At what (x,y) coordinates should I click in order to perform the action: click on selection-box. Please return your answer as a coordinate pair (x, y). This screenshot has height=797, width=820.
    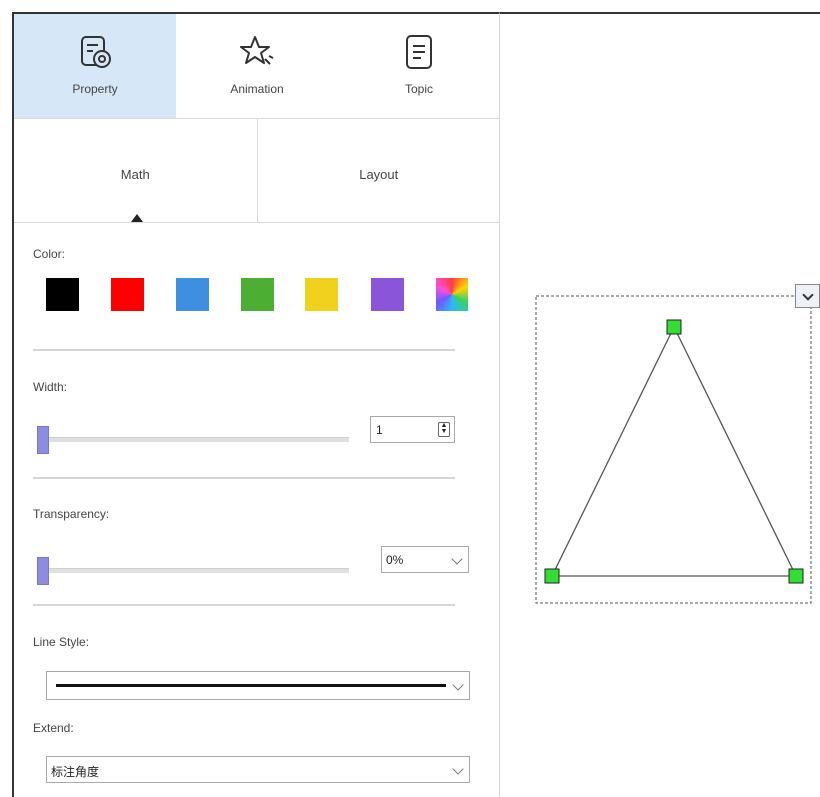
    Looking at the image, I should click on (673, 449).